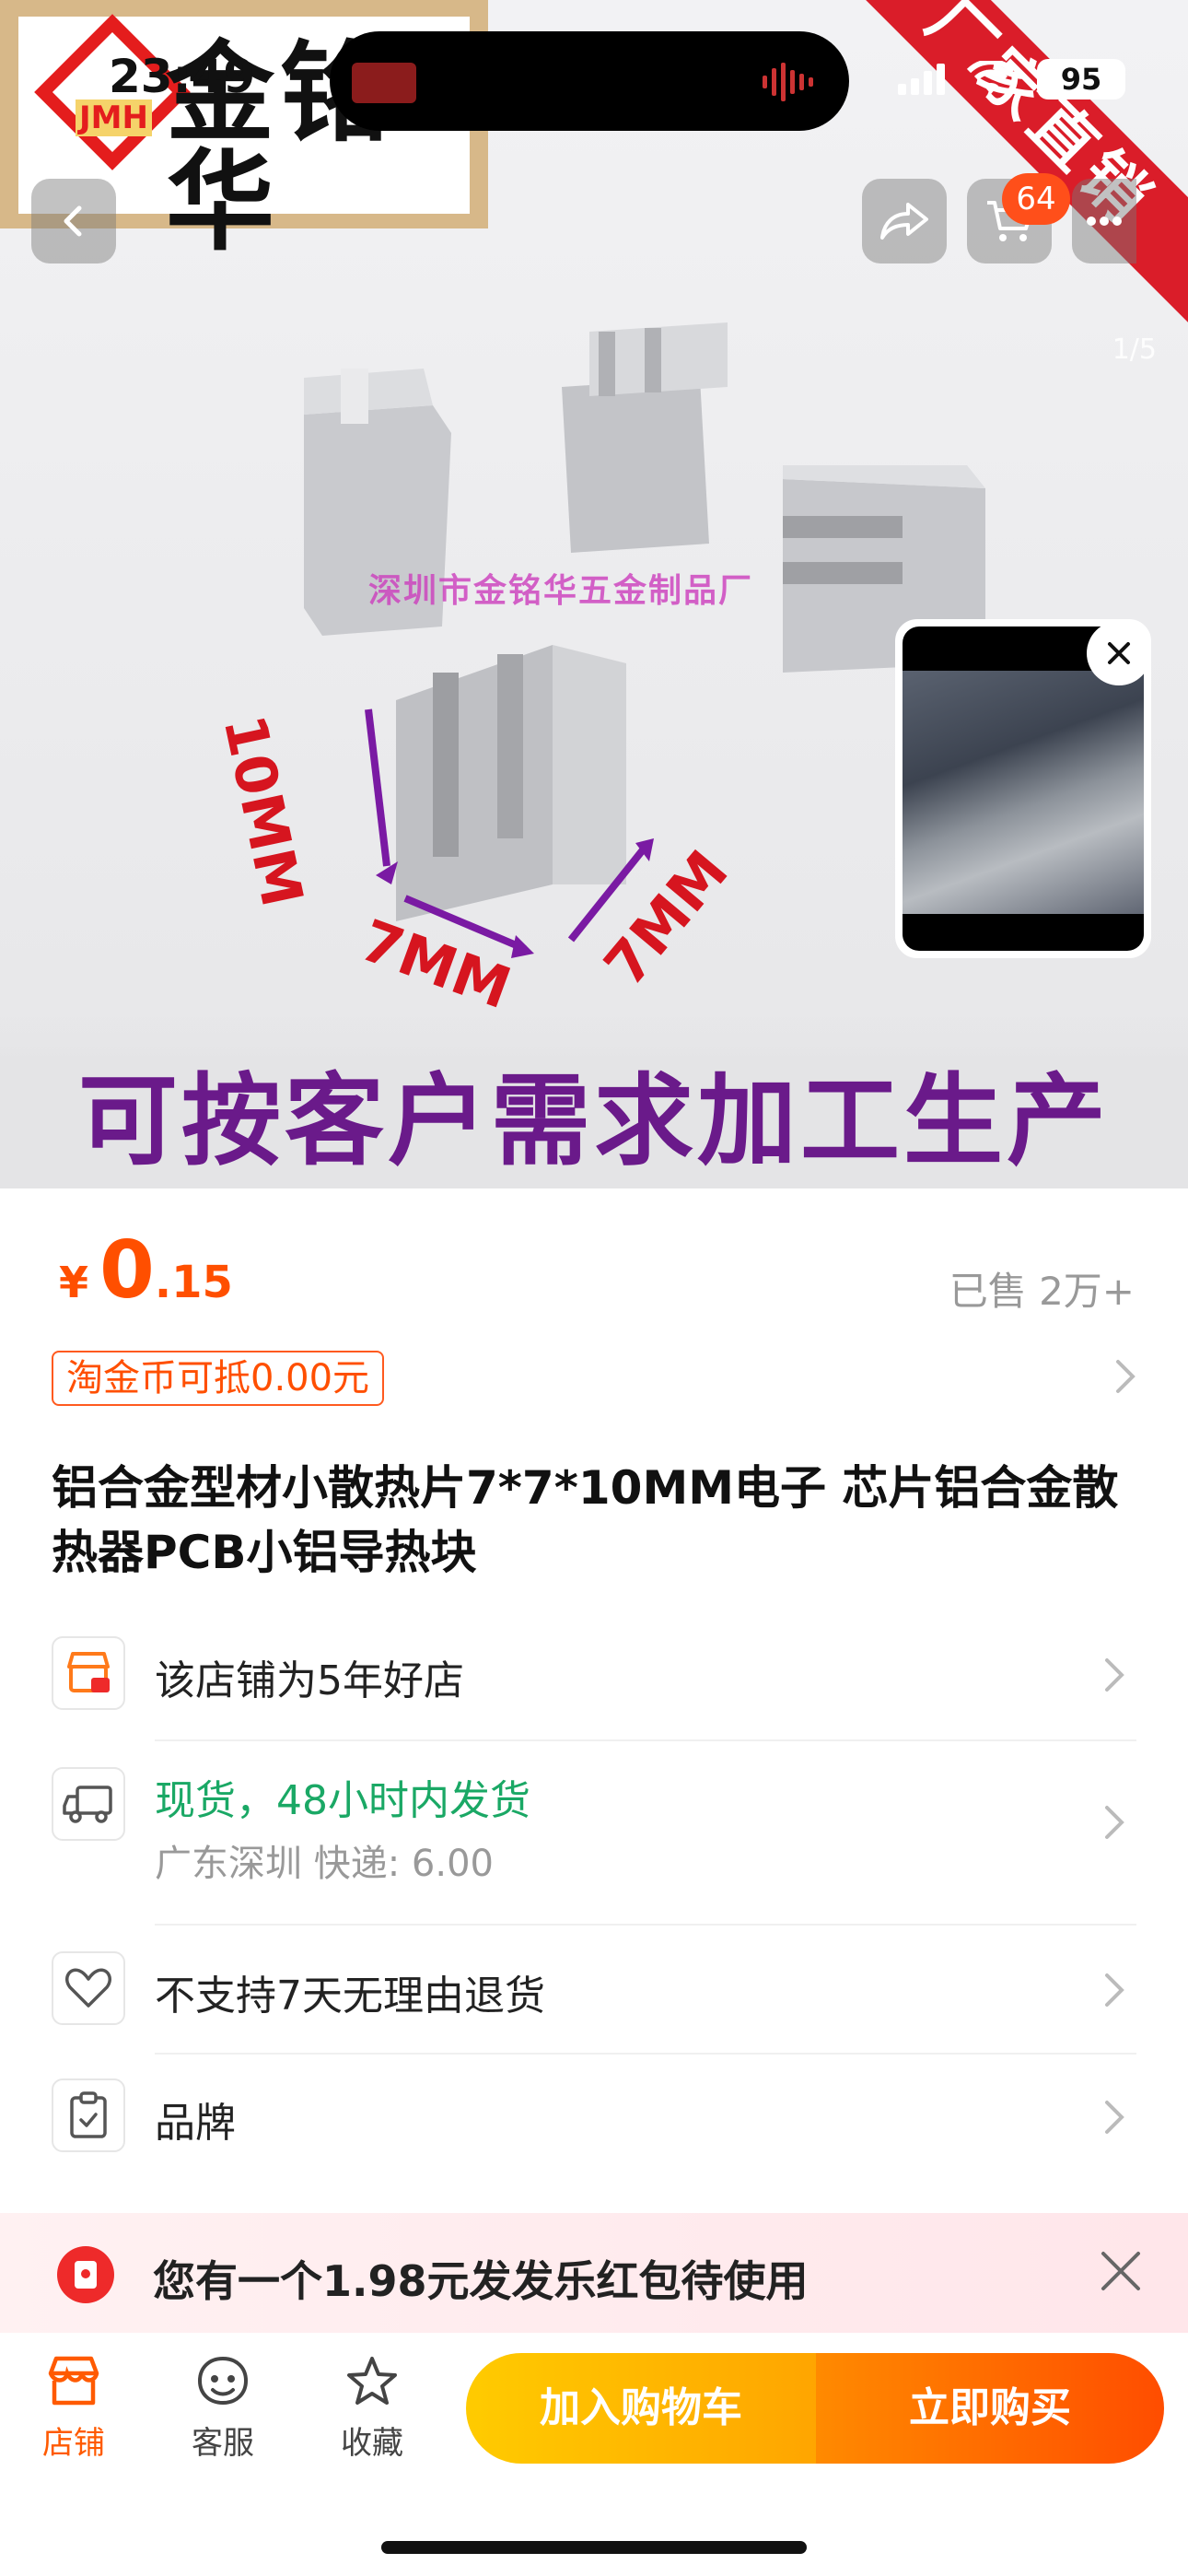  Describe the element at coordinates (372, 2381) in the screenshot. I see `star-icon` at that location.